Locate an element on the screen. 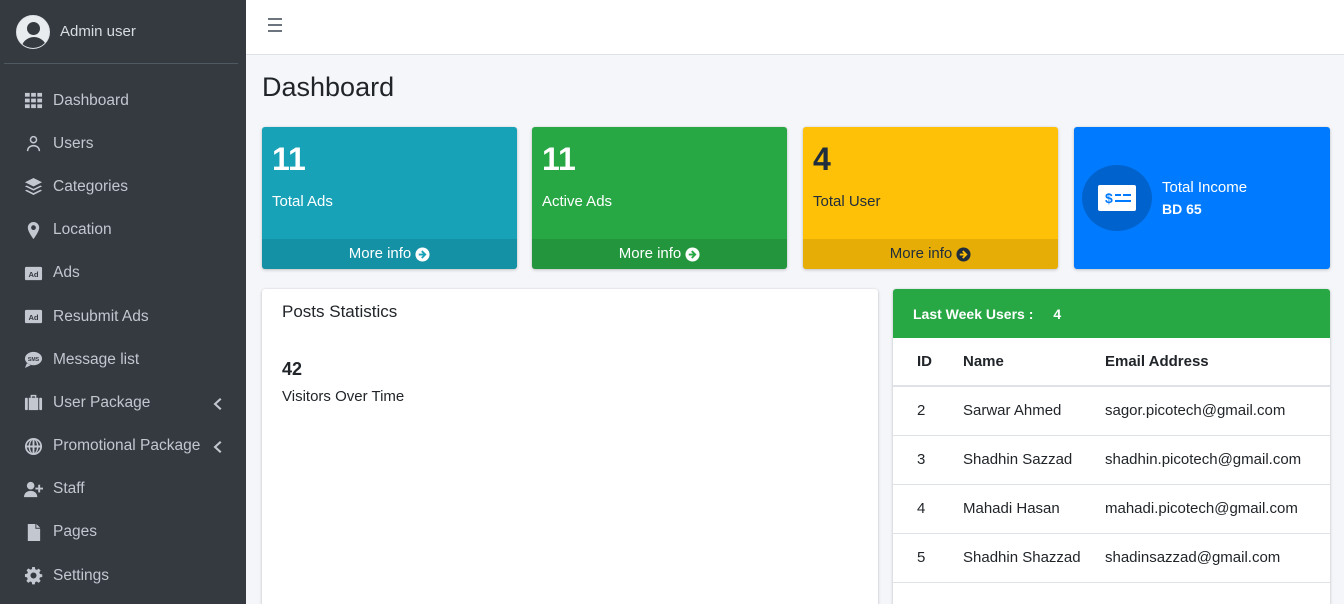  sidebar-item-label: Staff is located at coordinates (69, 489).